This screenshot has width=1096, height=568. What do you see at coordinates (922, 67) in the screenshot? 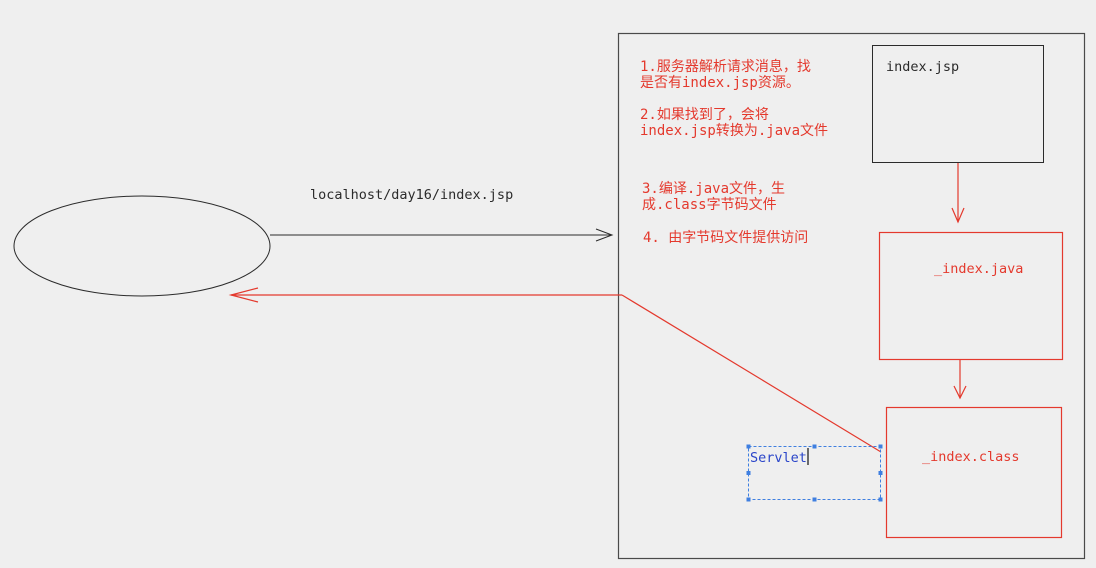
I see `index-jsp-label: index.jsp` at bounding box center [922, 67].